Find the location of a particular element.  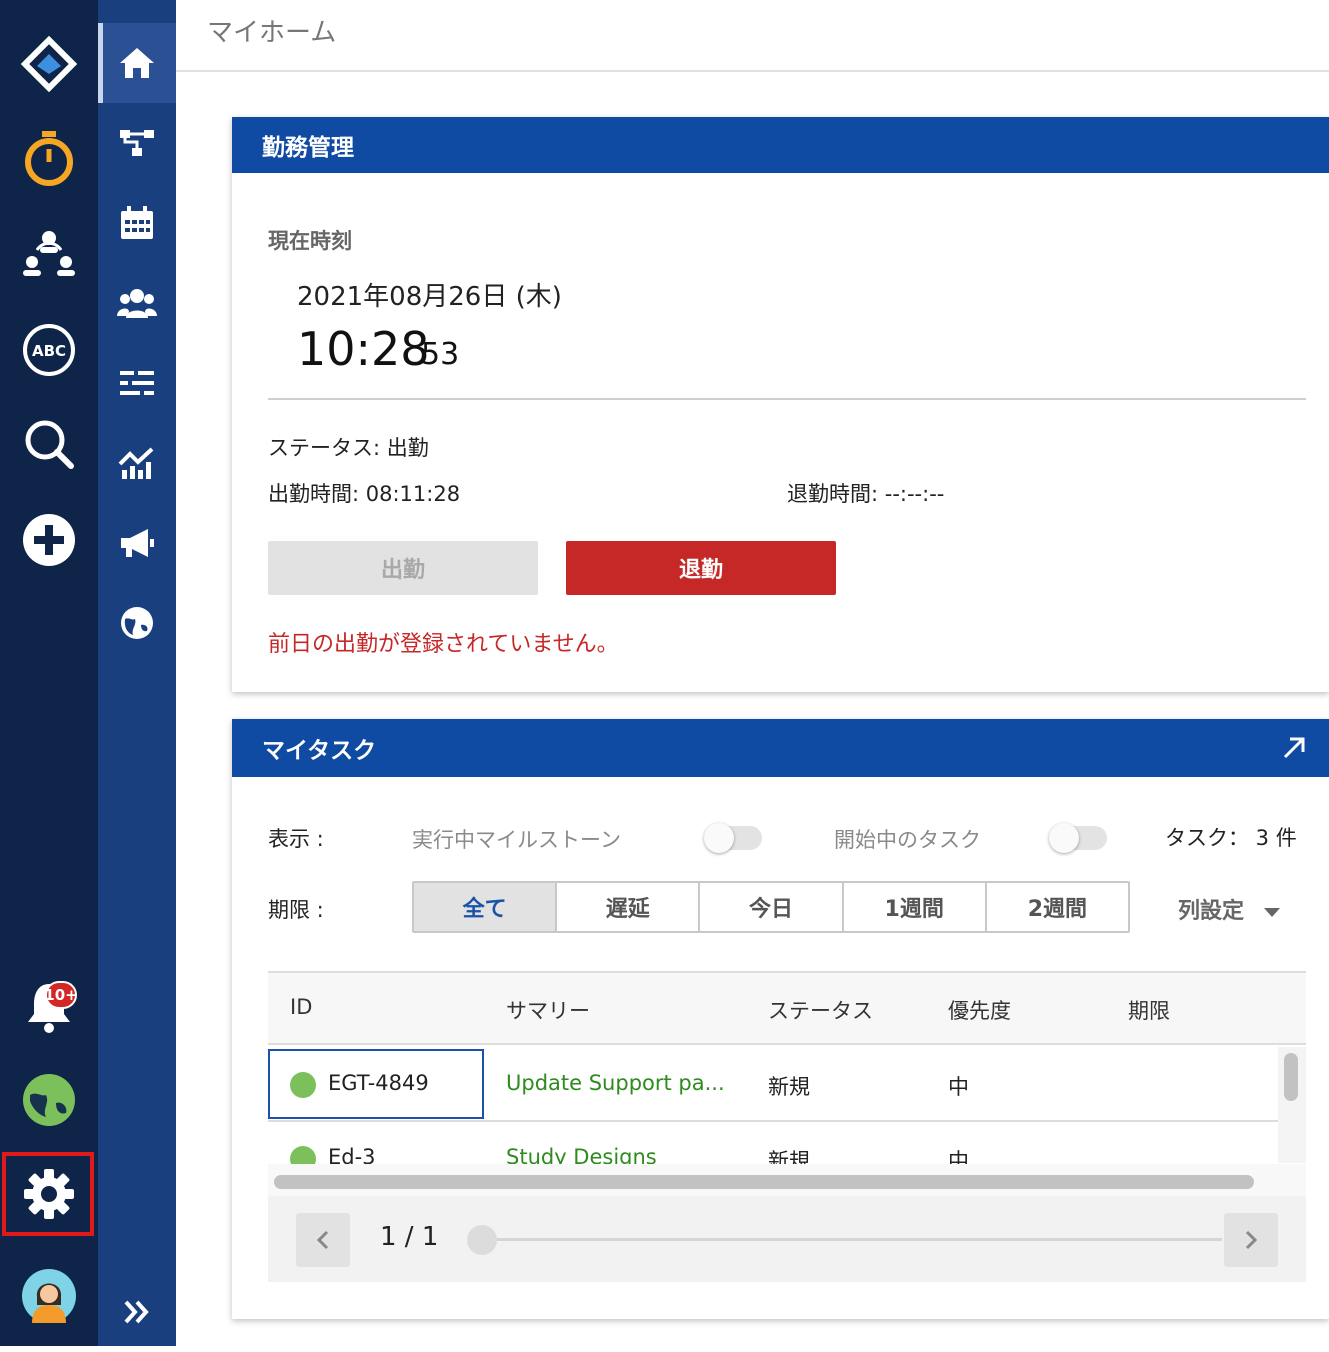

home-icon is located at coordinates (137, 63).